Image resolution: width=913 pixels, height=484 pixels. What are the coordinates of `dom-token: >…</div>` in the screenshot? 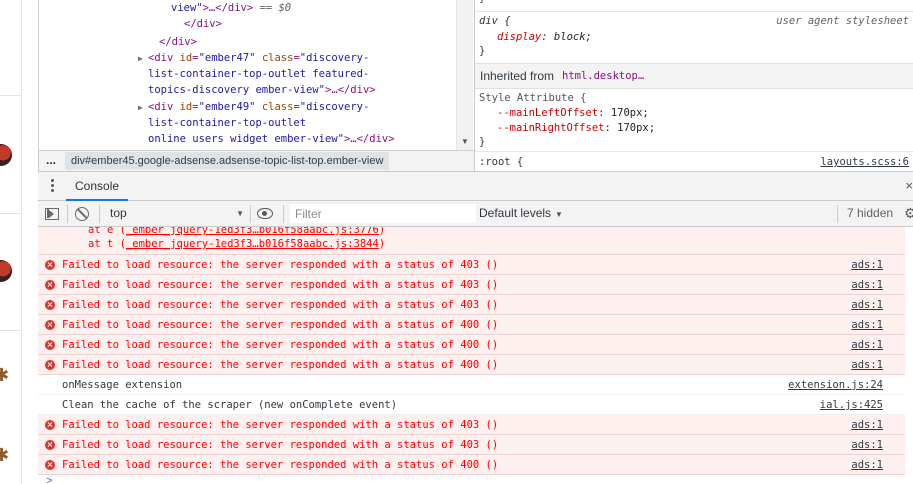 It's located at (228, 8).